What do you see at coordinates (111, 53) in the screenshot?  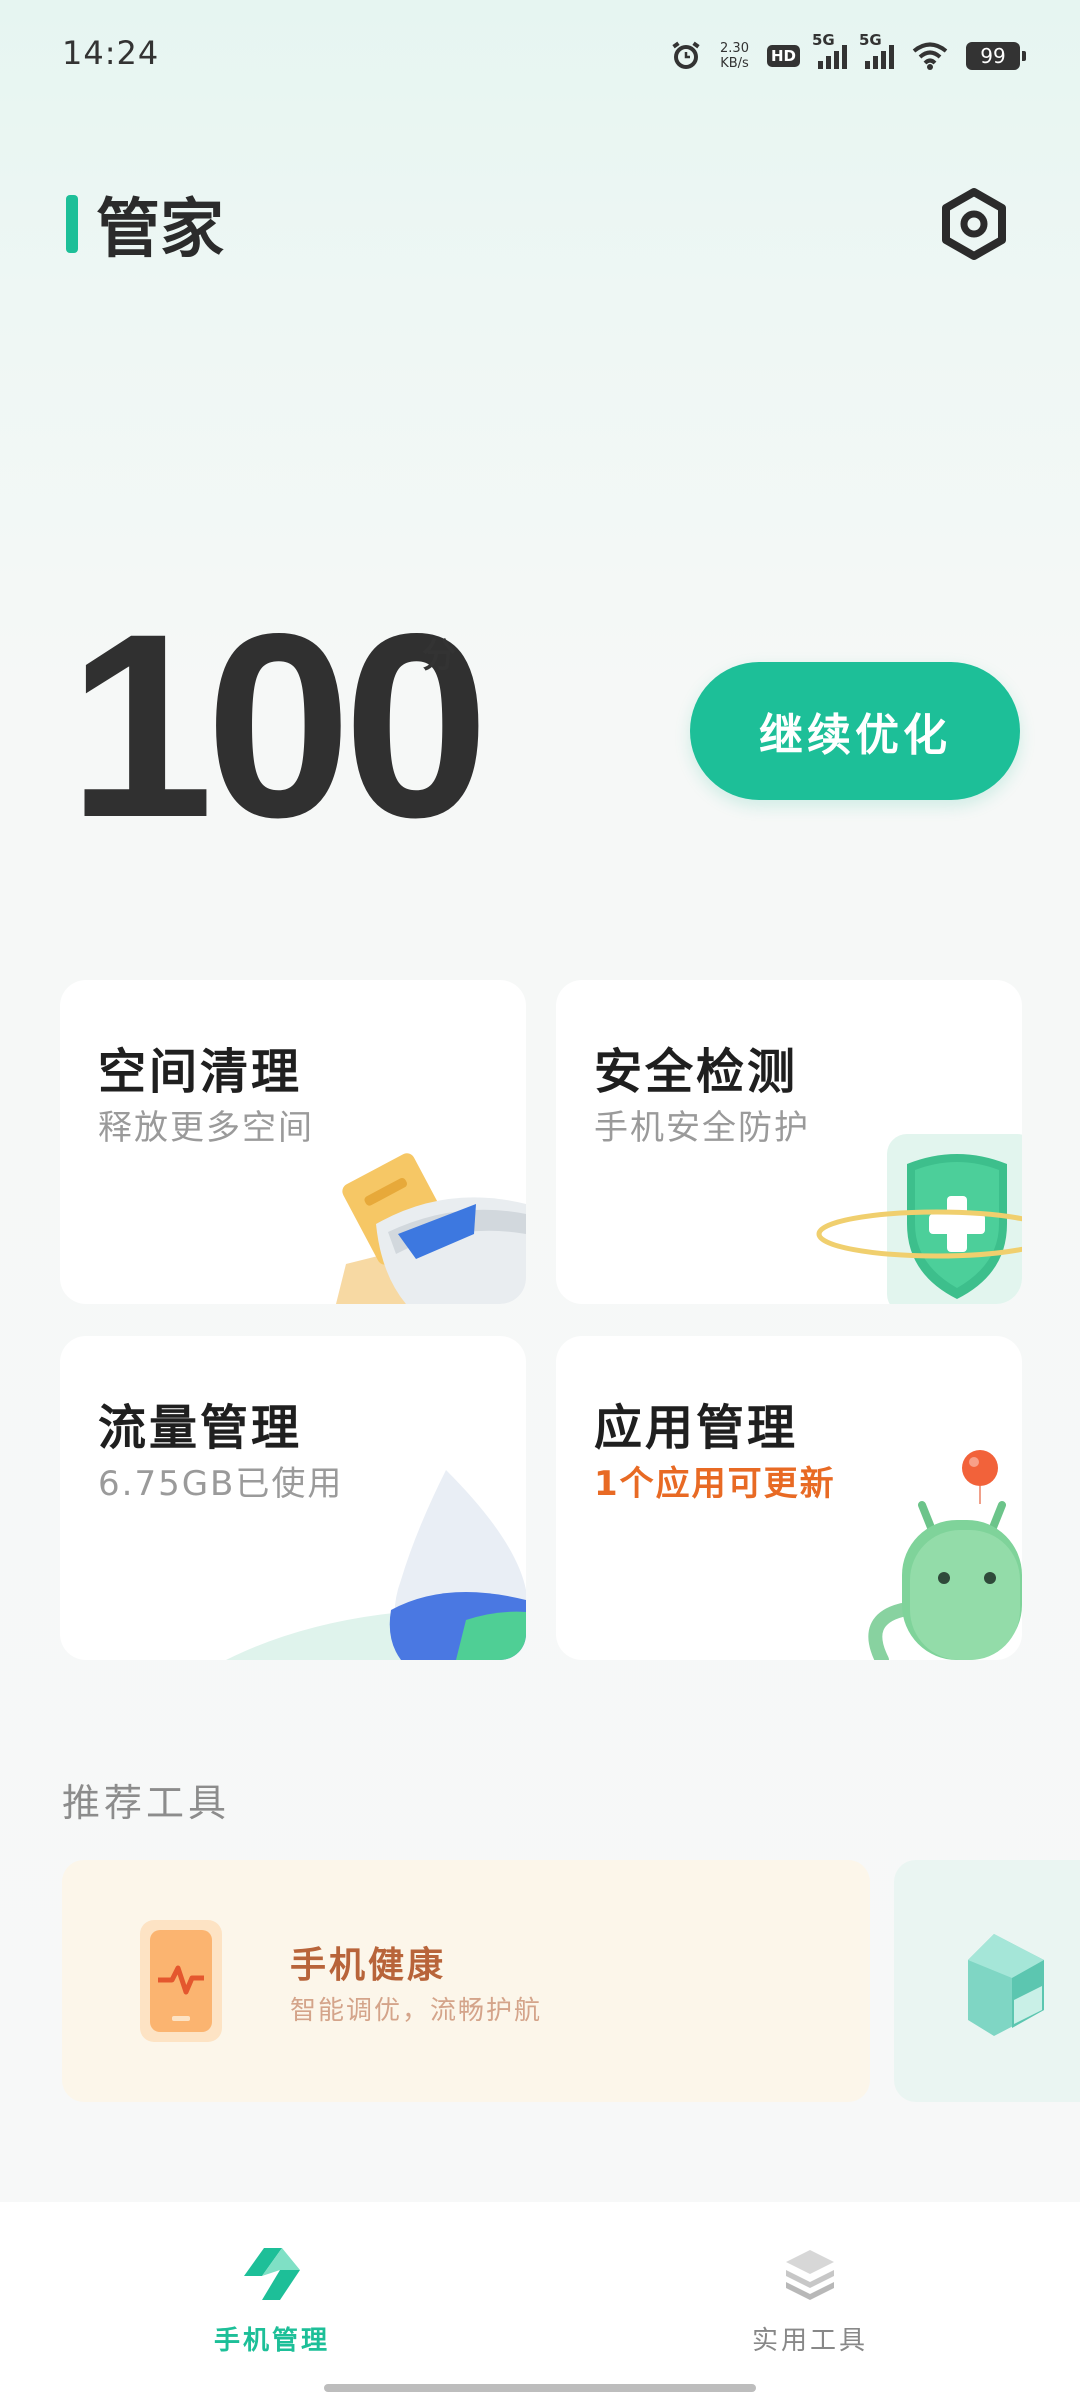 I see `status-time: 14:24` at bounding box center [111, 53].